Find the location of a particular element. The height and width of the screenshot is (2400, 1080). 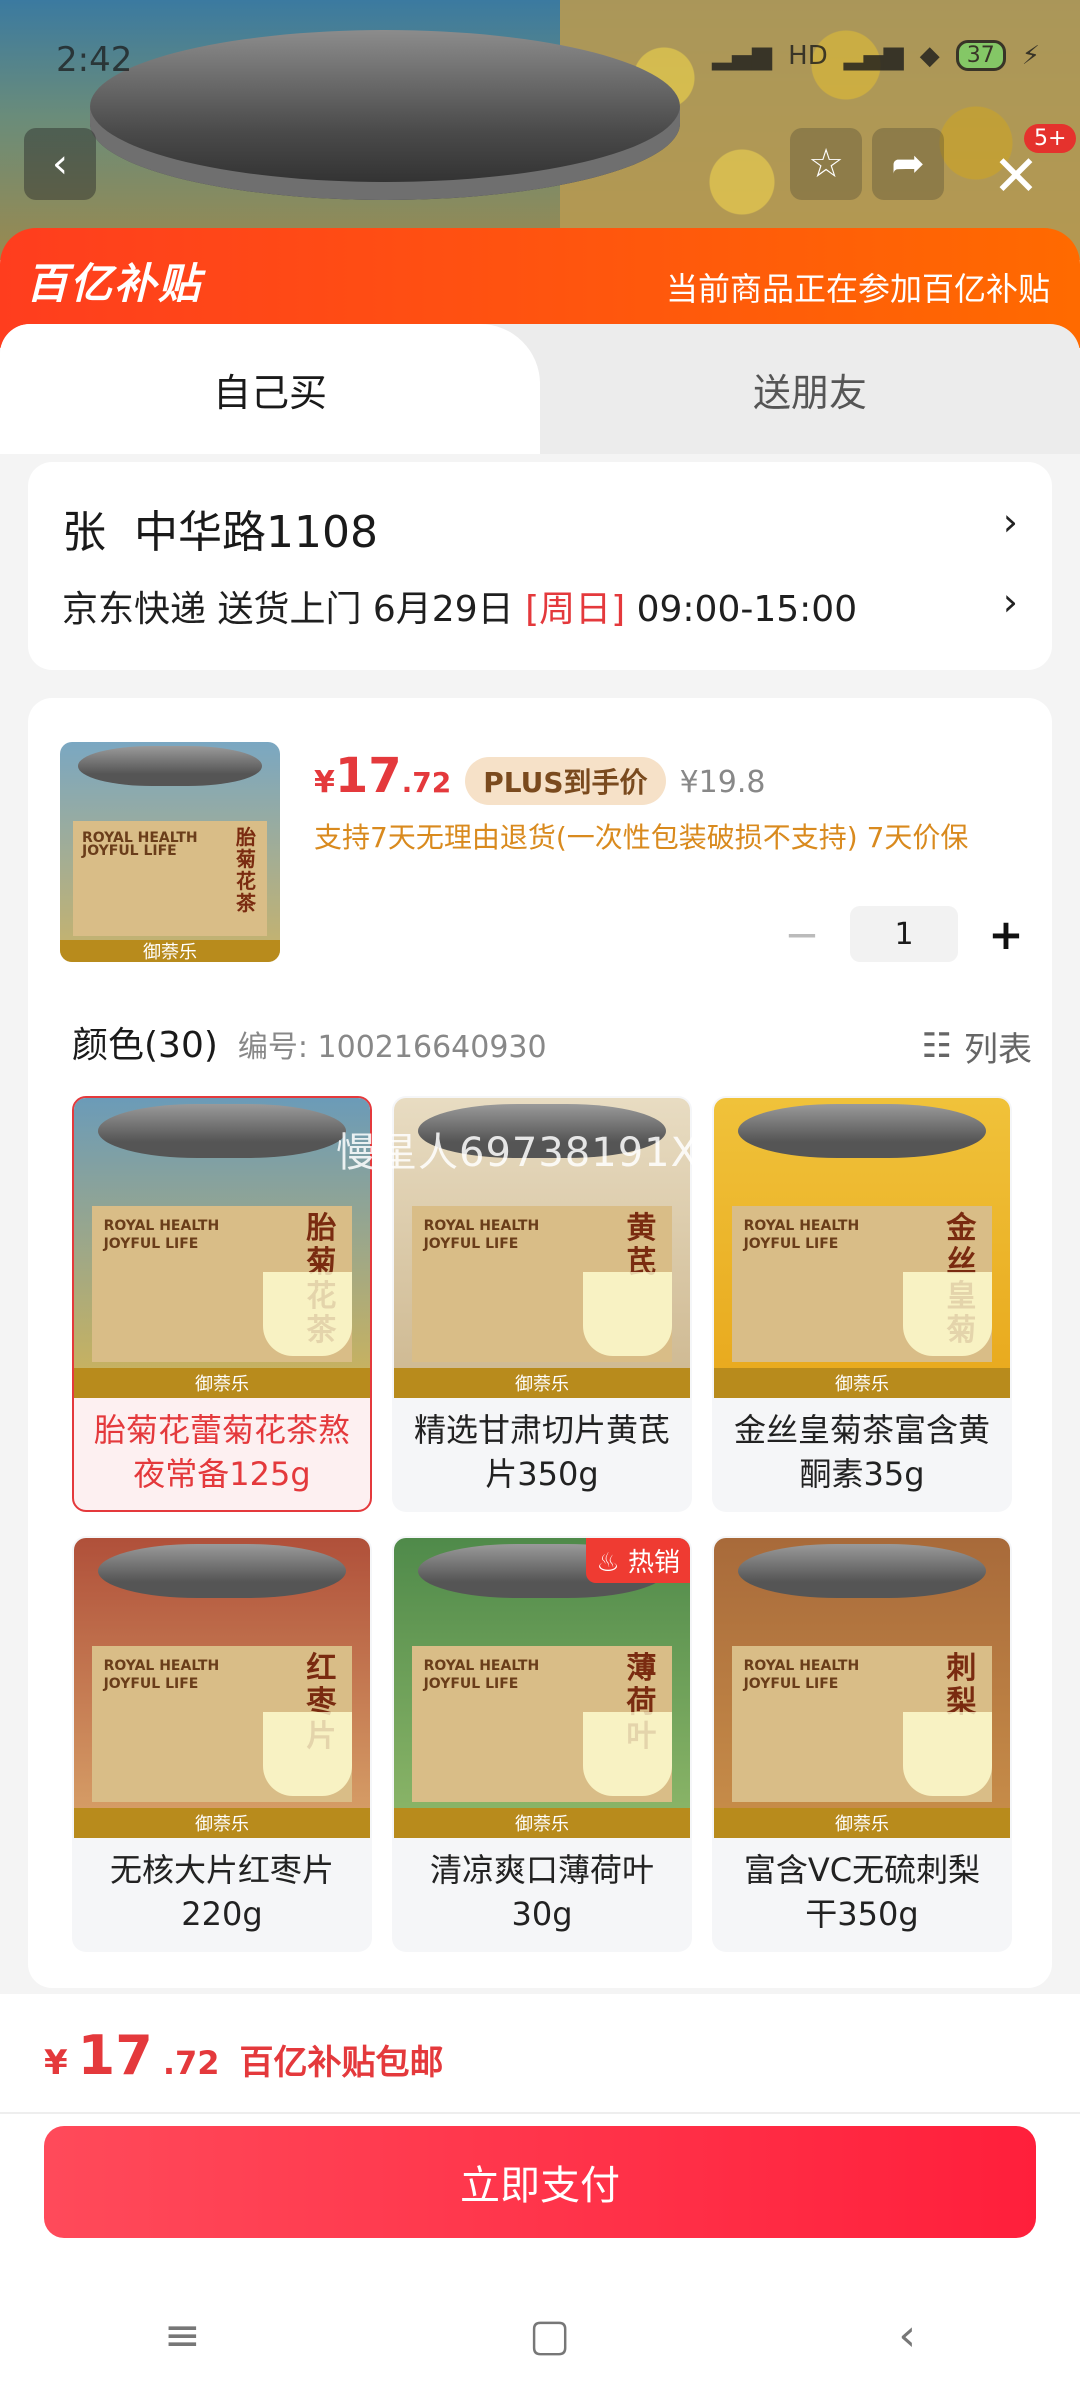

variant-name: 精选甘肃切片黄芪片350g is located at coordinates (541, 1452).